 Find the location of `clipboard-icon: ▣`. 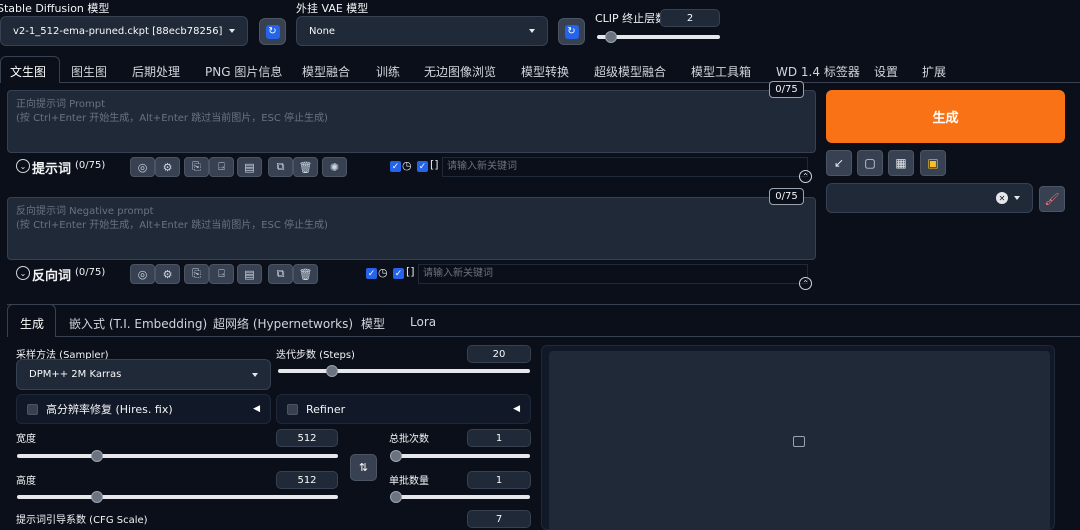

clipboard-icon: ▣ is located at coordinates (933, 163).